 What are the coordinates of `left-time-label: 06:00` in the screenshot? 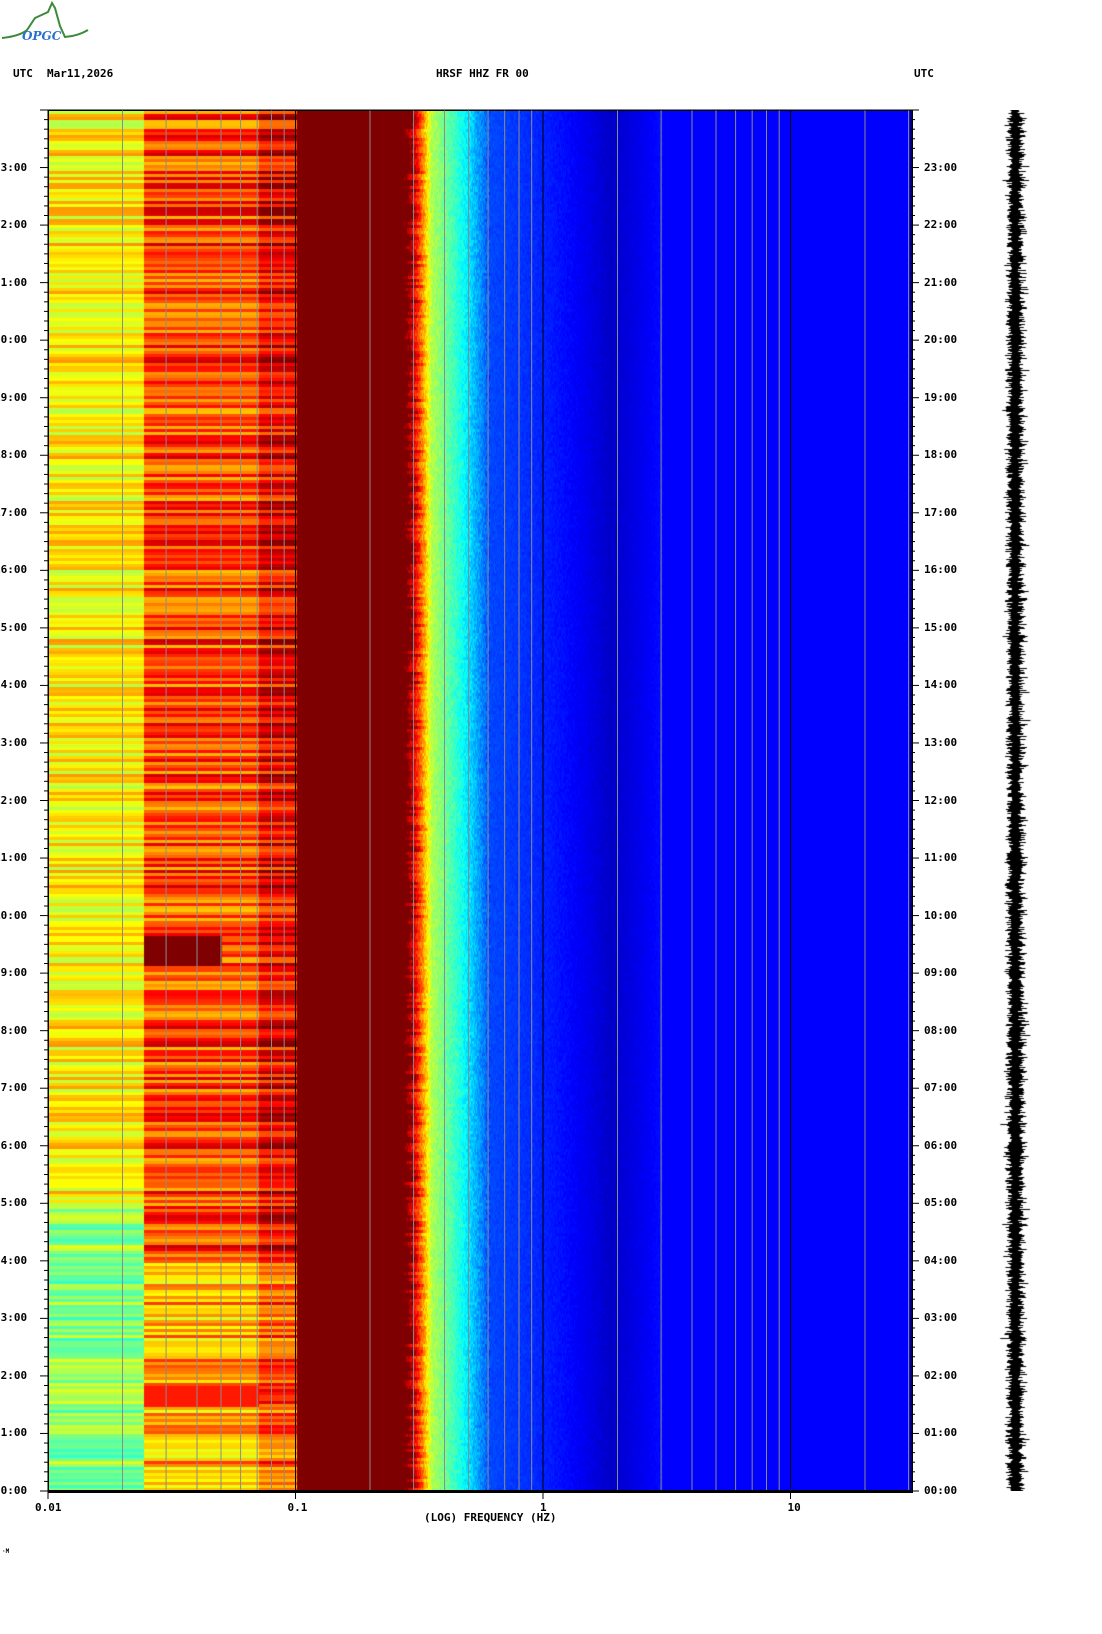 It's located at (14, 1145).